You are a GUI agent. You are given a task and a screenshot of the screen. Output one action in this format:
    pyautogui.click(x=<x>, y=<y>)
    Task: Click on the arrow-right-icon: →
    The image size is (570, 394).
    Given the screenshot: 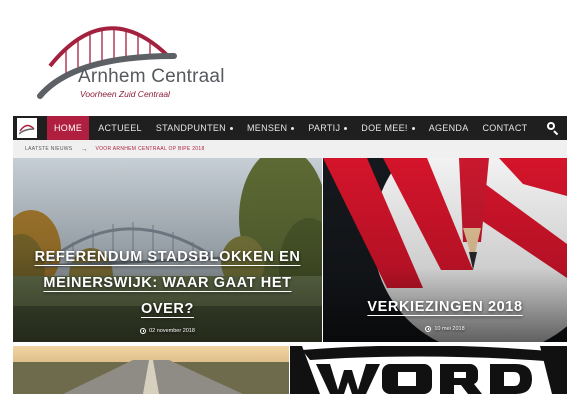 What is the action you would take?
    pyautogui.click(x=84, y=149)
    